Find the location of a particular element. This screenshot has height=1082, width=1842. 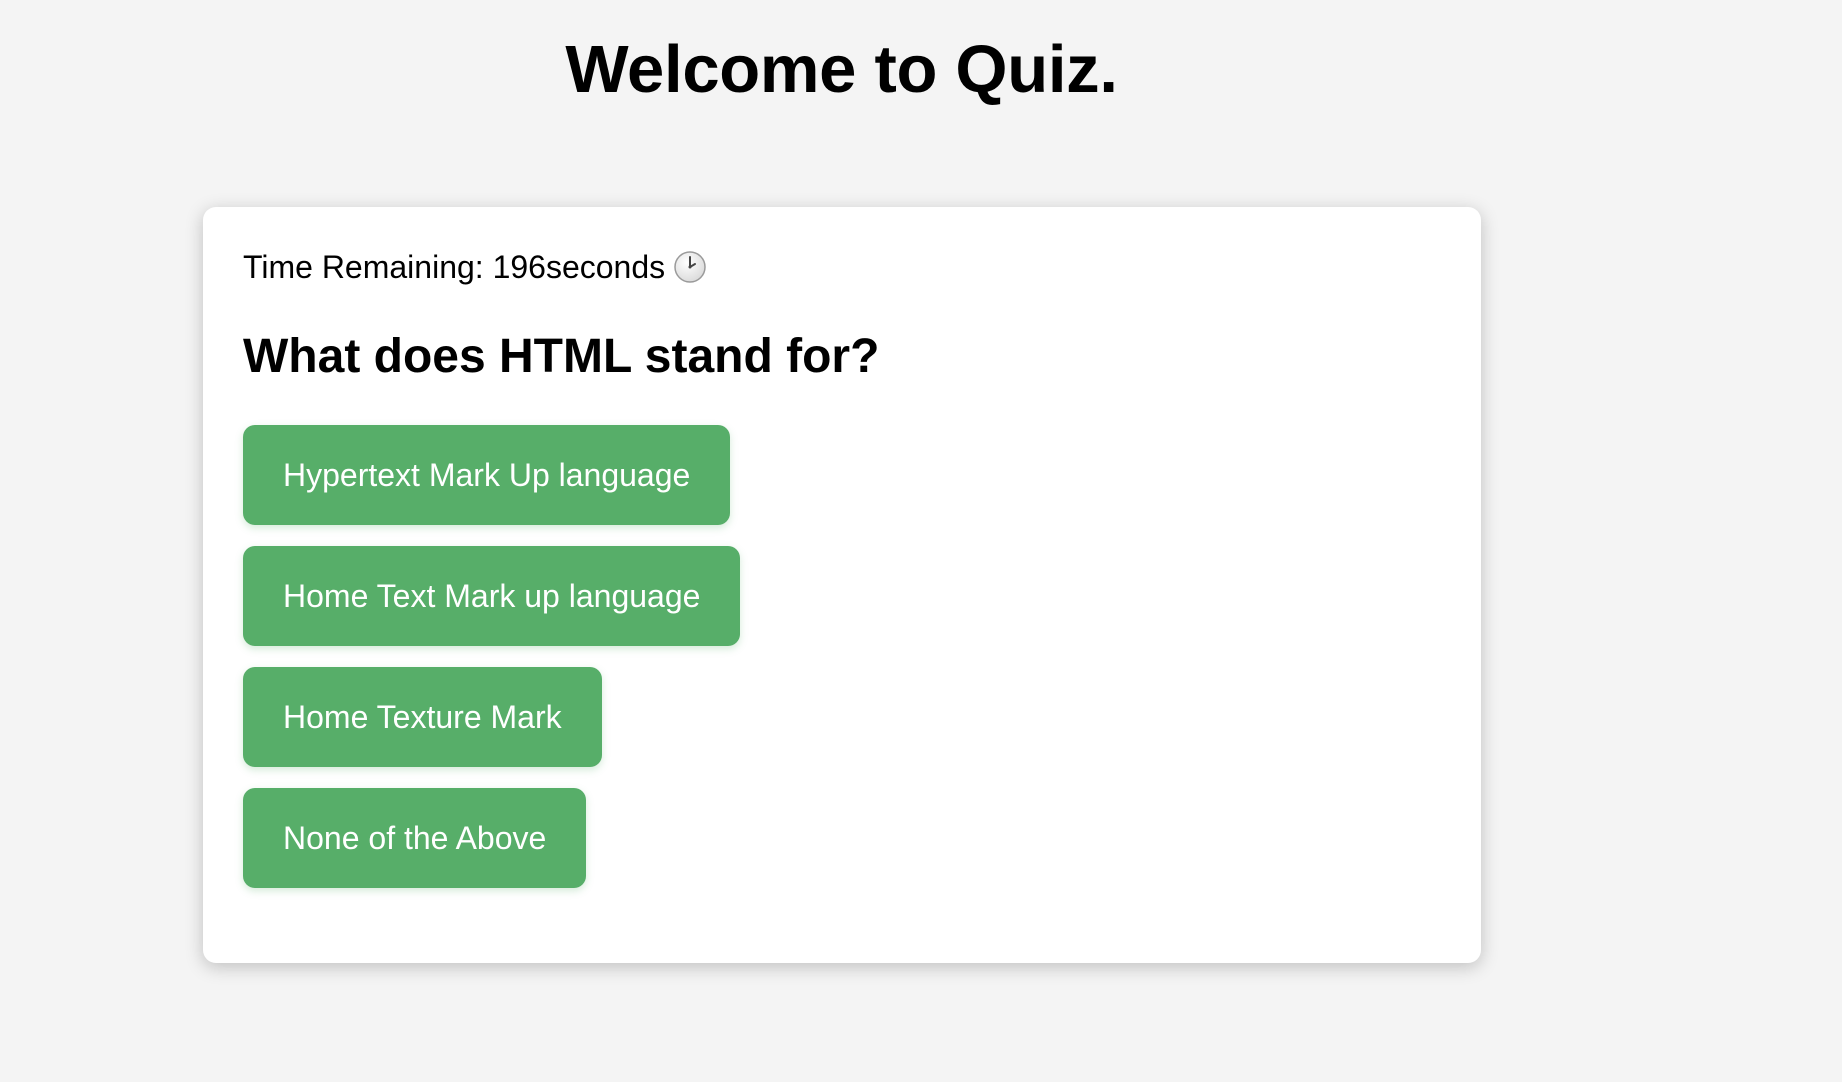

answer-button-4: None of the Above is located at coordinates (415, 838).